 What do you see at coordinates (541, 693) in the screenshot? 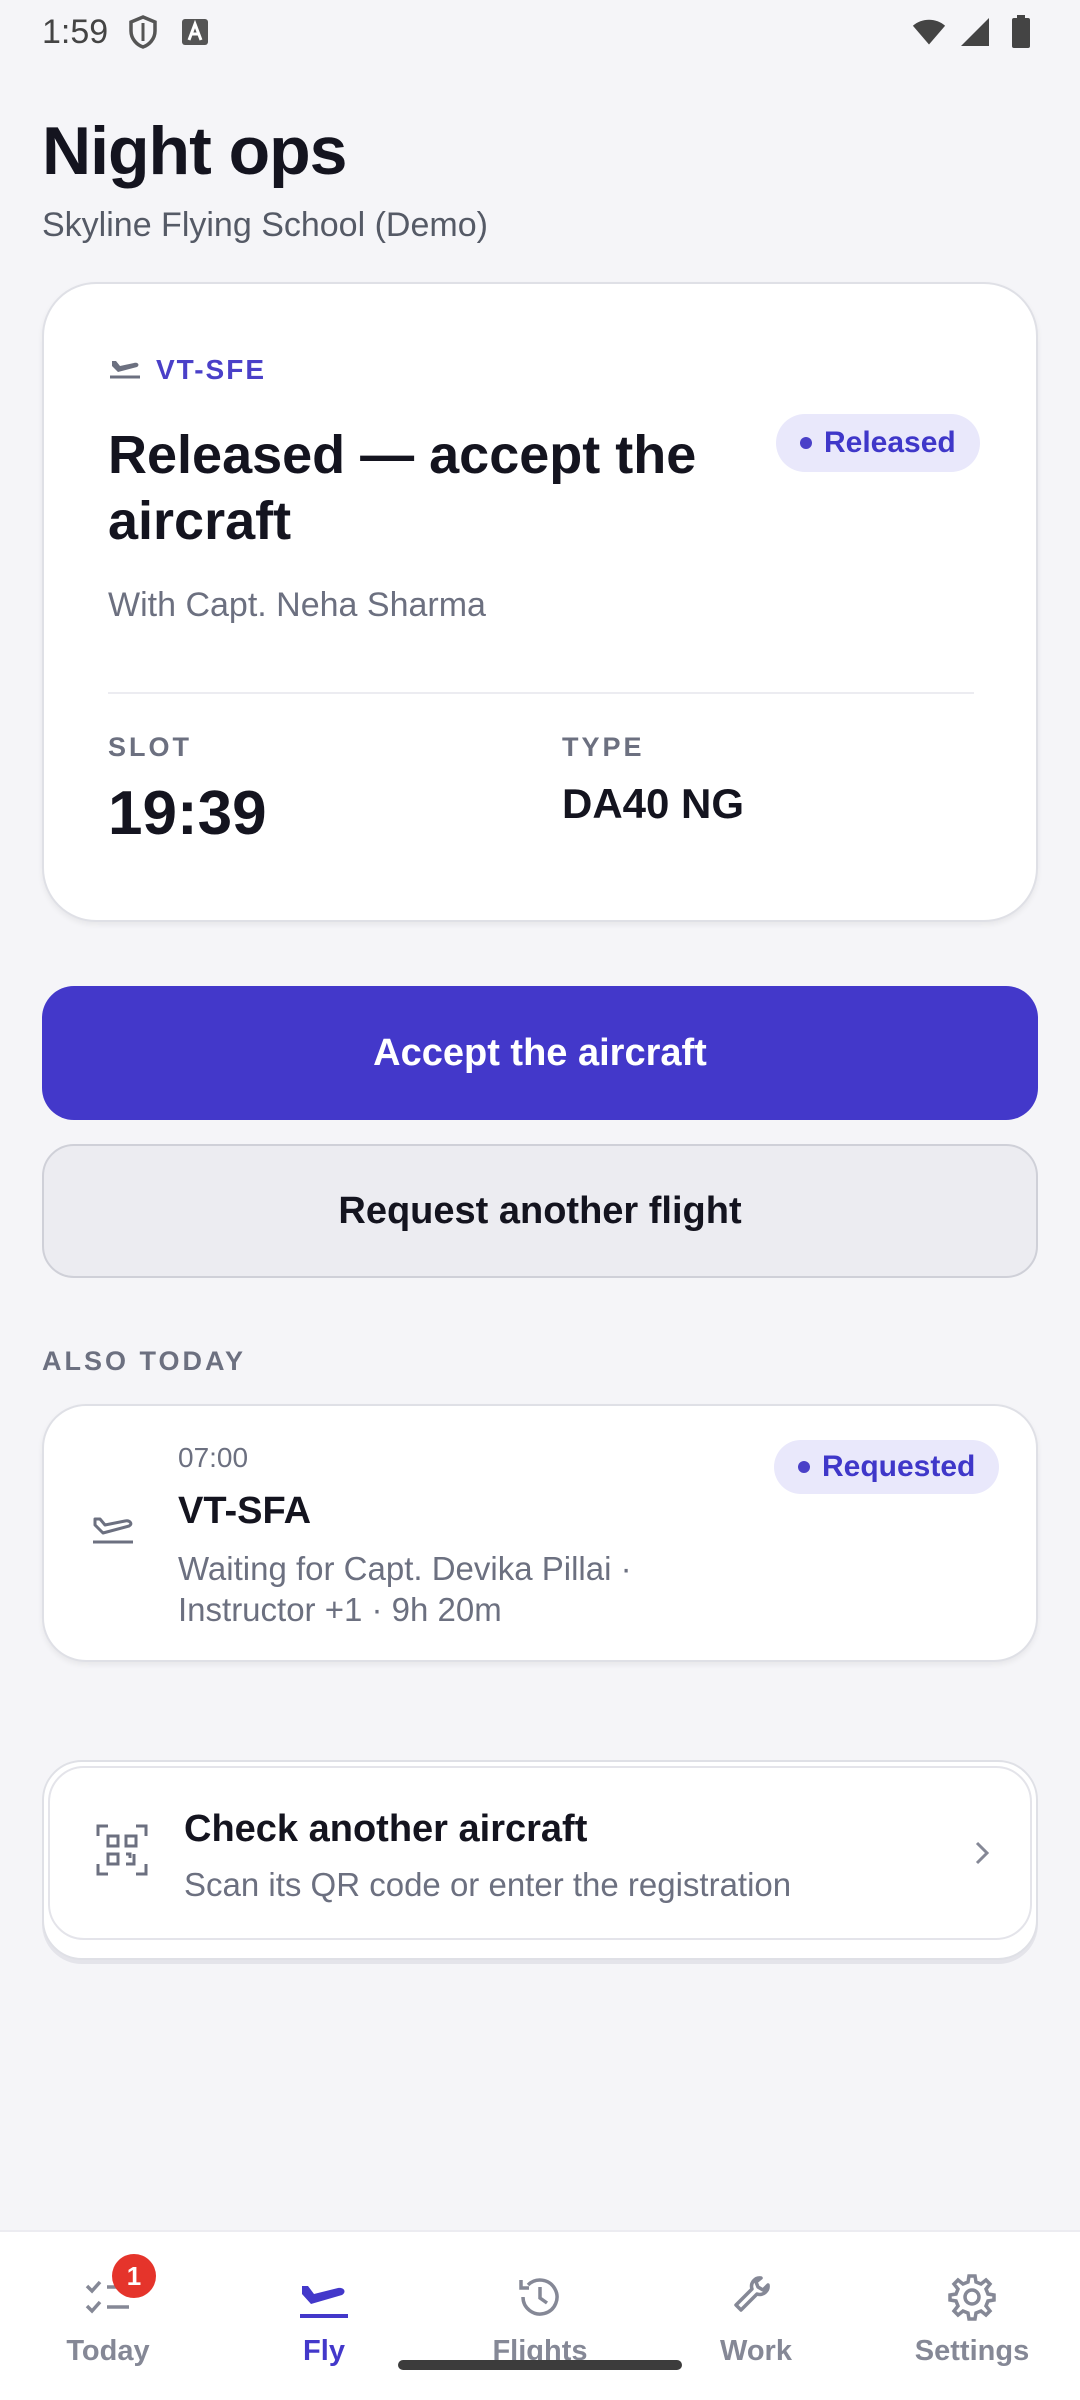
I see `divider` at bounding box center [541, 693].